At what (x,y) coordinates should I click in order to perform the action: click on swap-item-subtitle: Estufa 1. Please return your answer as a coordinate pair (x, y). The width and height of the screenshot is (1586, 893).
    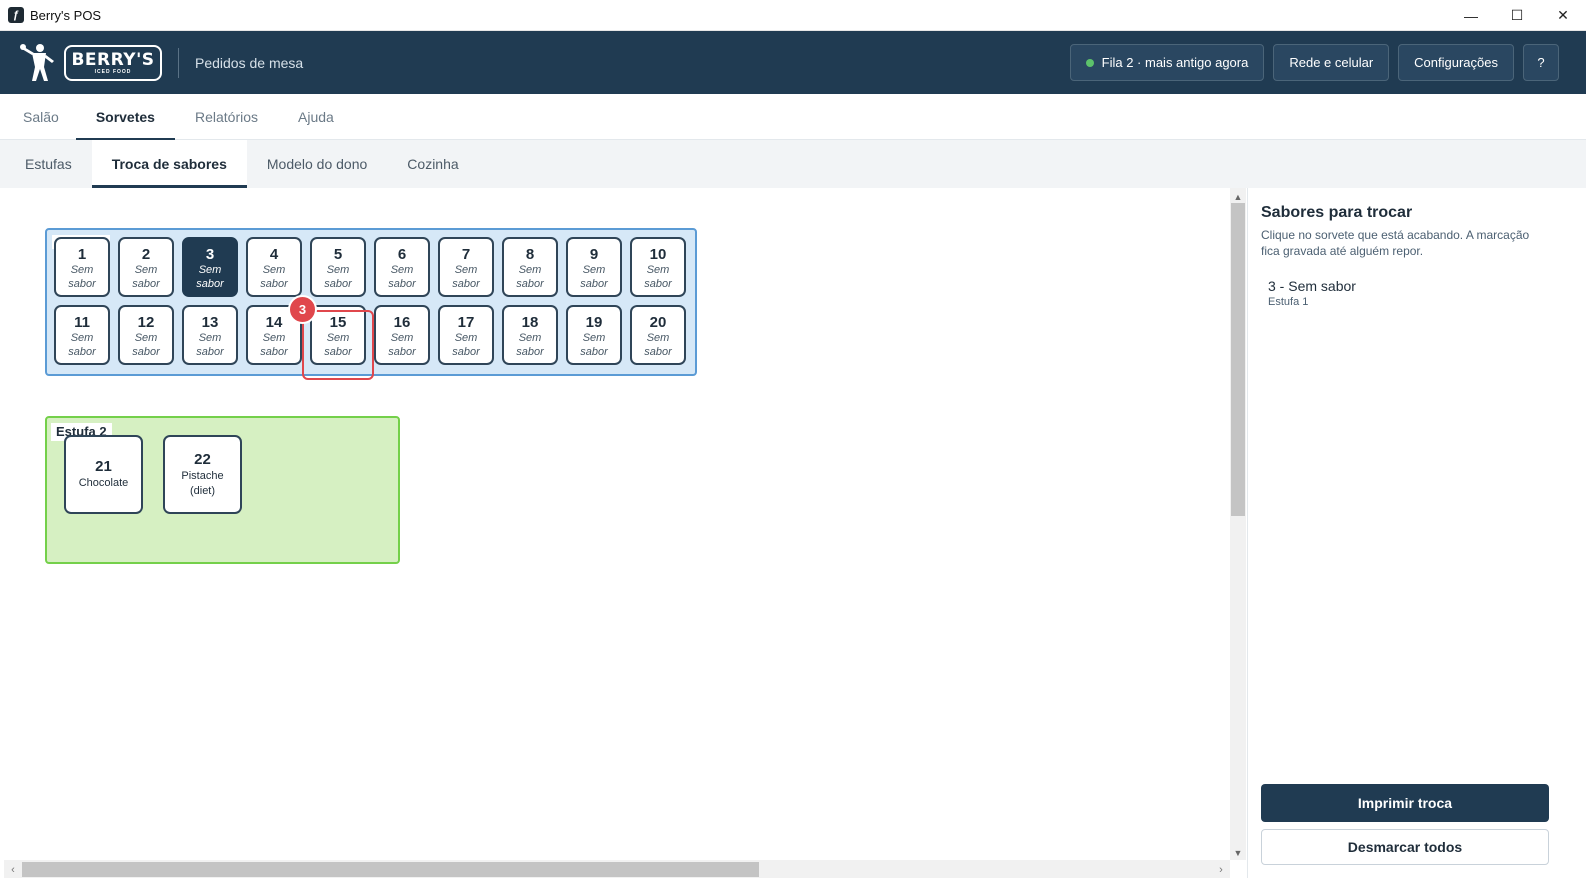
    Looking at the image, I should click on (1288, 302).